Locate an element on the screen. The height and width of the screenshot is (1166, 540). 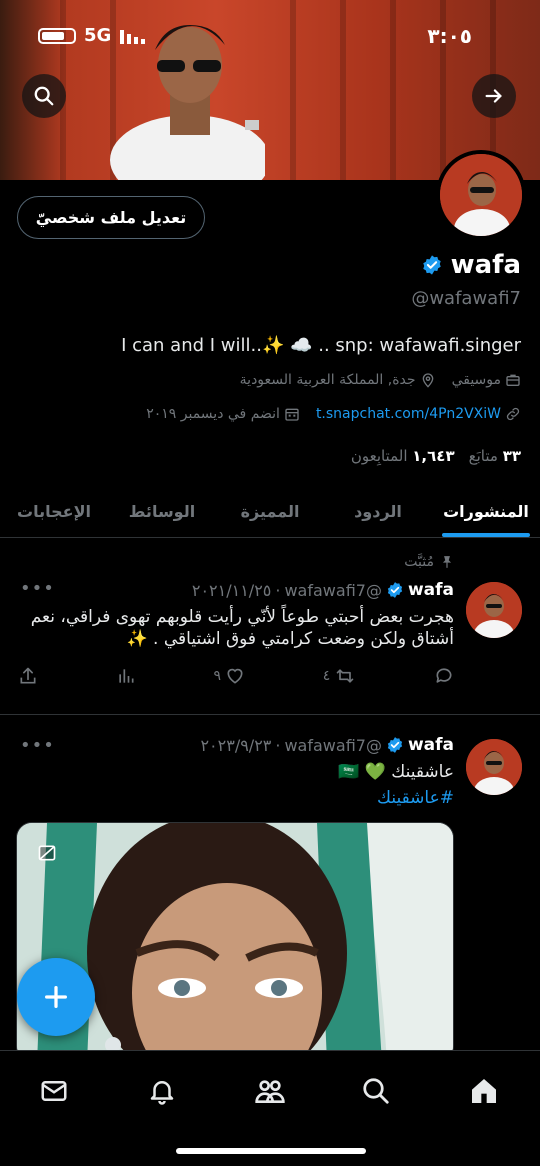
share-icon is located at coordinates (28, 675).